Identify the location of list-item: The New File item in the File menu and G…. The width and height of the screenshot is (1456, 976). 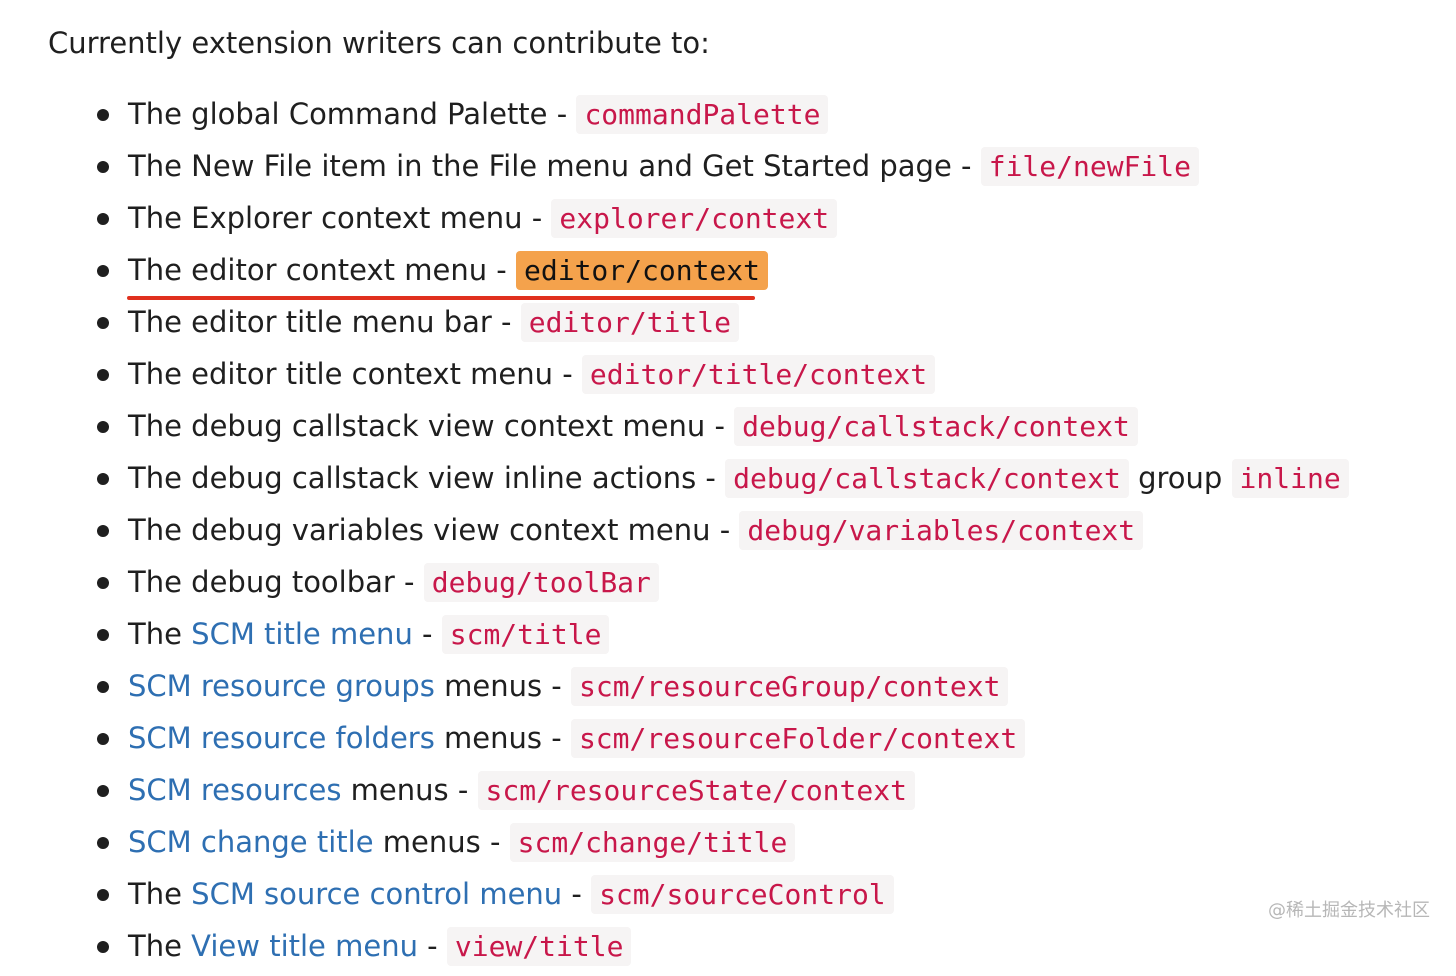
(728, 170).